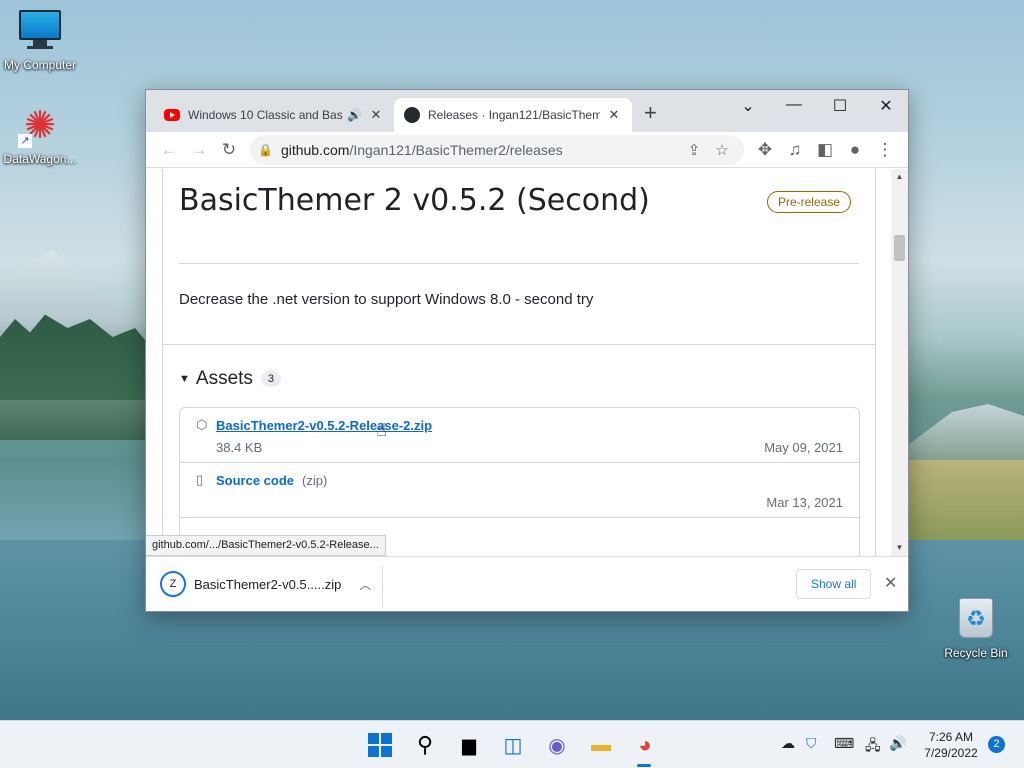 This screenshot has width=1024, height=768. I want to click on menu-icon: ⋮, so click(885, 150).